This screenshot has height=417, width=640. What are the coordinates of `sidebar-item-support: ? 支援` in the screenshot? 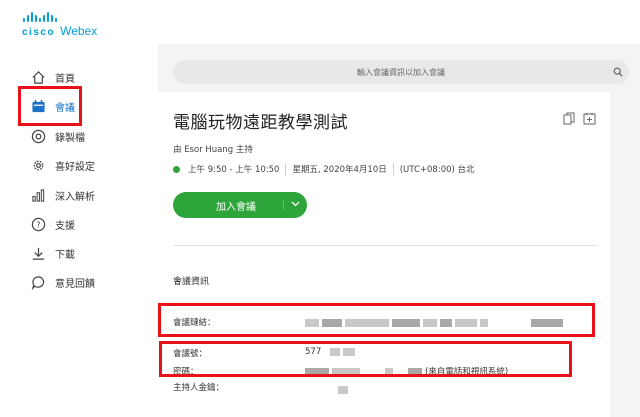 It's located at (52, 224).